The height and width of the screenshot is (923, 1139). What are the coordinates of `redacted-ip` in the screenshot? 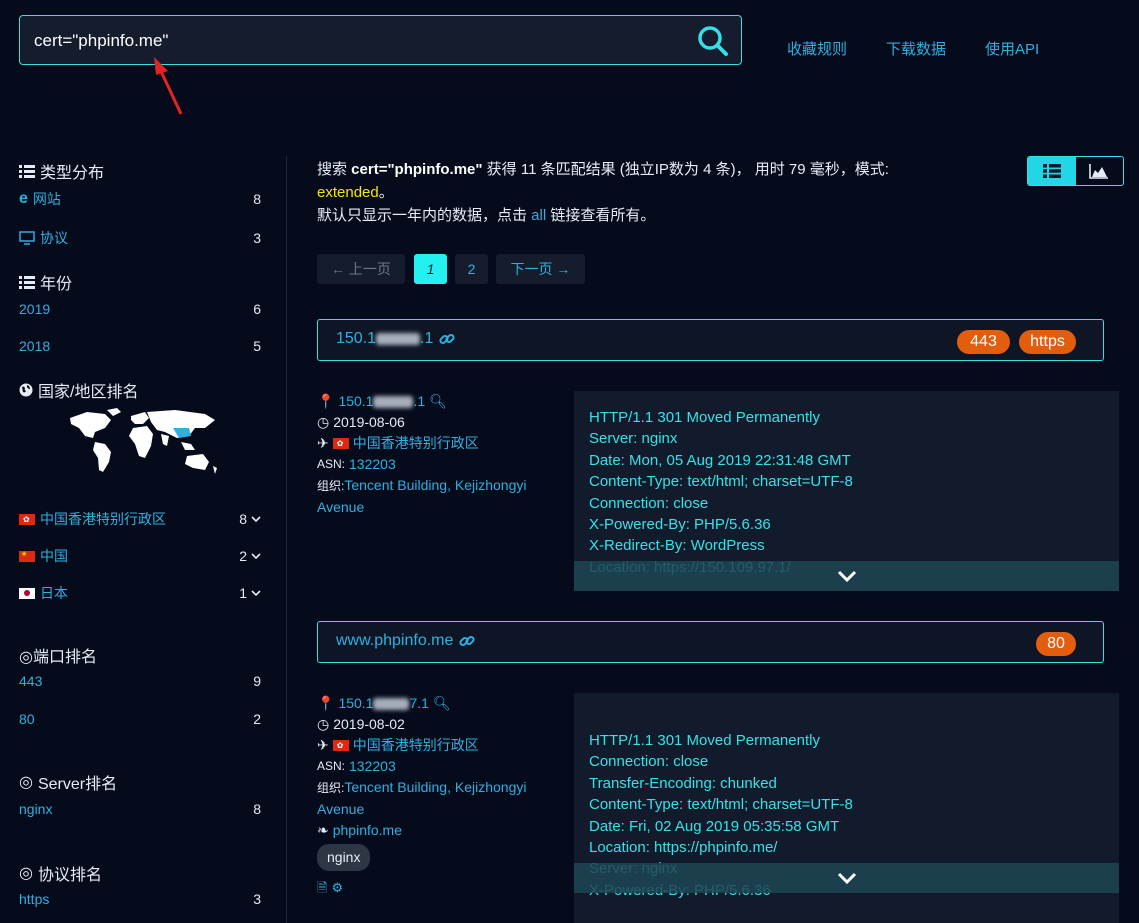 It's located at (398, 338).